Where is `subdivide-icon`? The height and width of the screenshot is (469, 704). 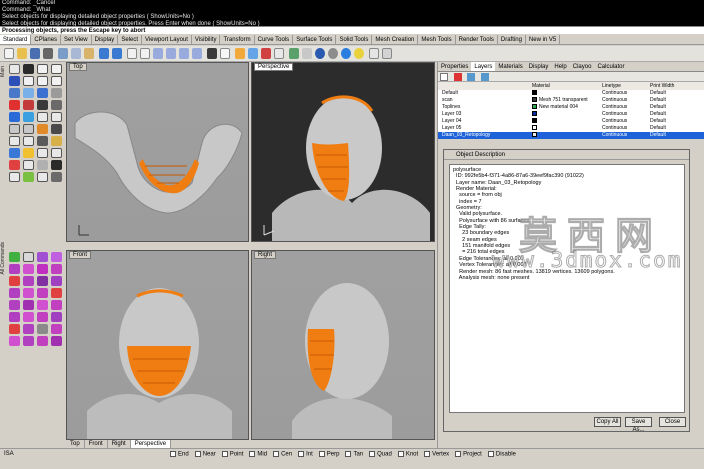
subdivide-icon is located at coordinates (14, 305).